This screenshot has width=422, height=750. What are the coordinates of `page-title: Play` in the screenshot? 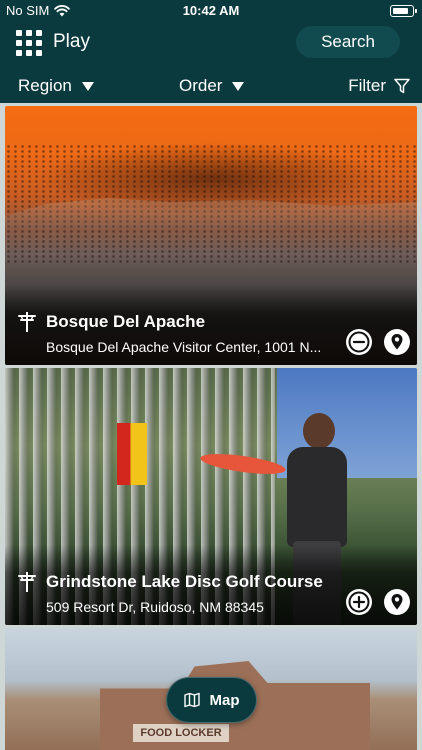 It's located at (71, 41).